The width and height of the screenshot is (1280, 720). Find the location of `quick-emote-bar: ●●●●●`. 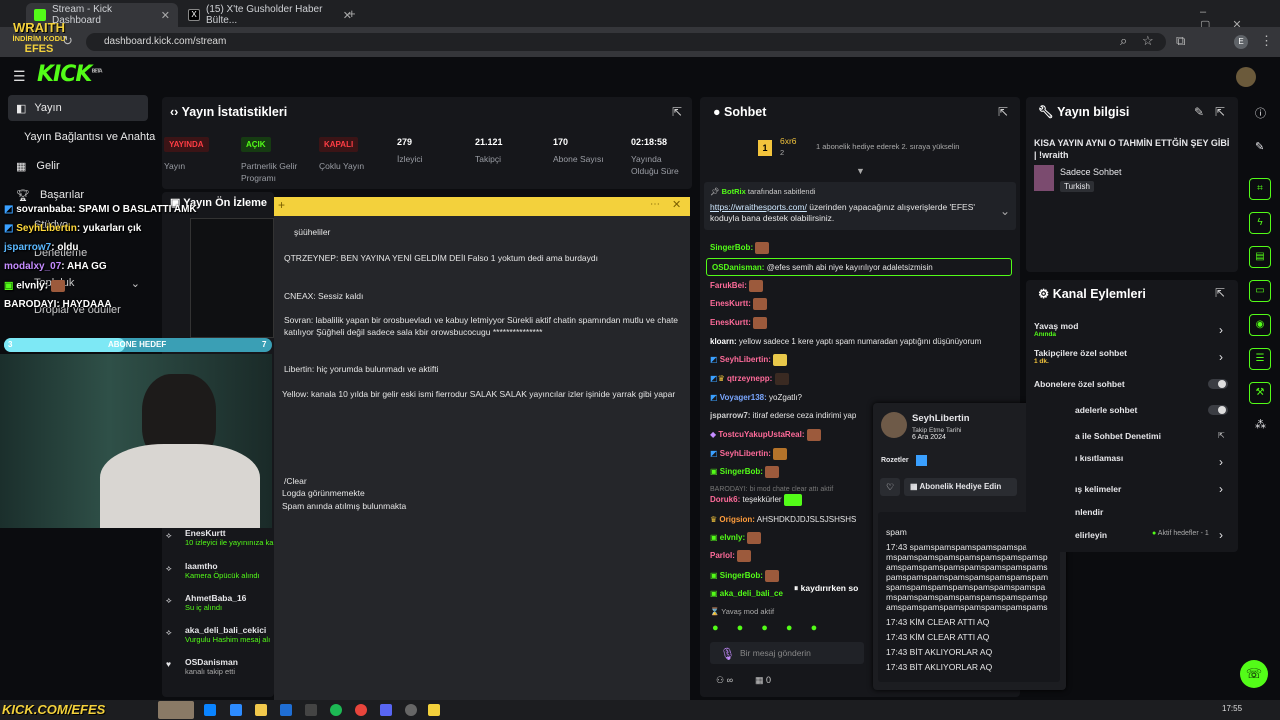

quick-emote-bar: ●●●●● is located at coordinates (773, 628).